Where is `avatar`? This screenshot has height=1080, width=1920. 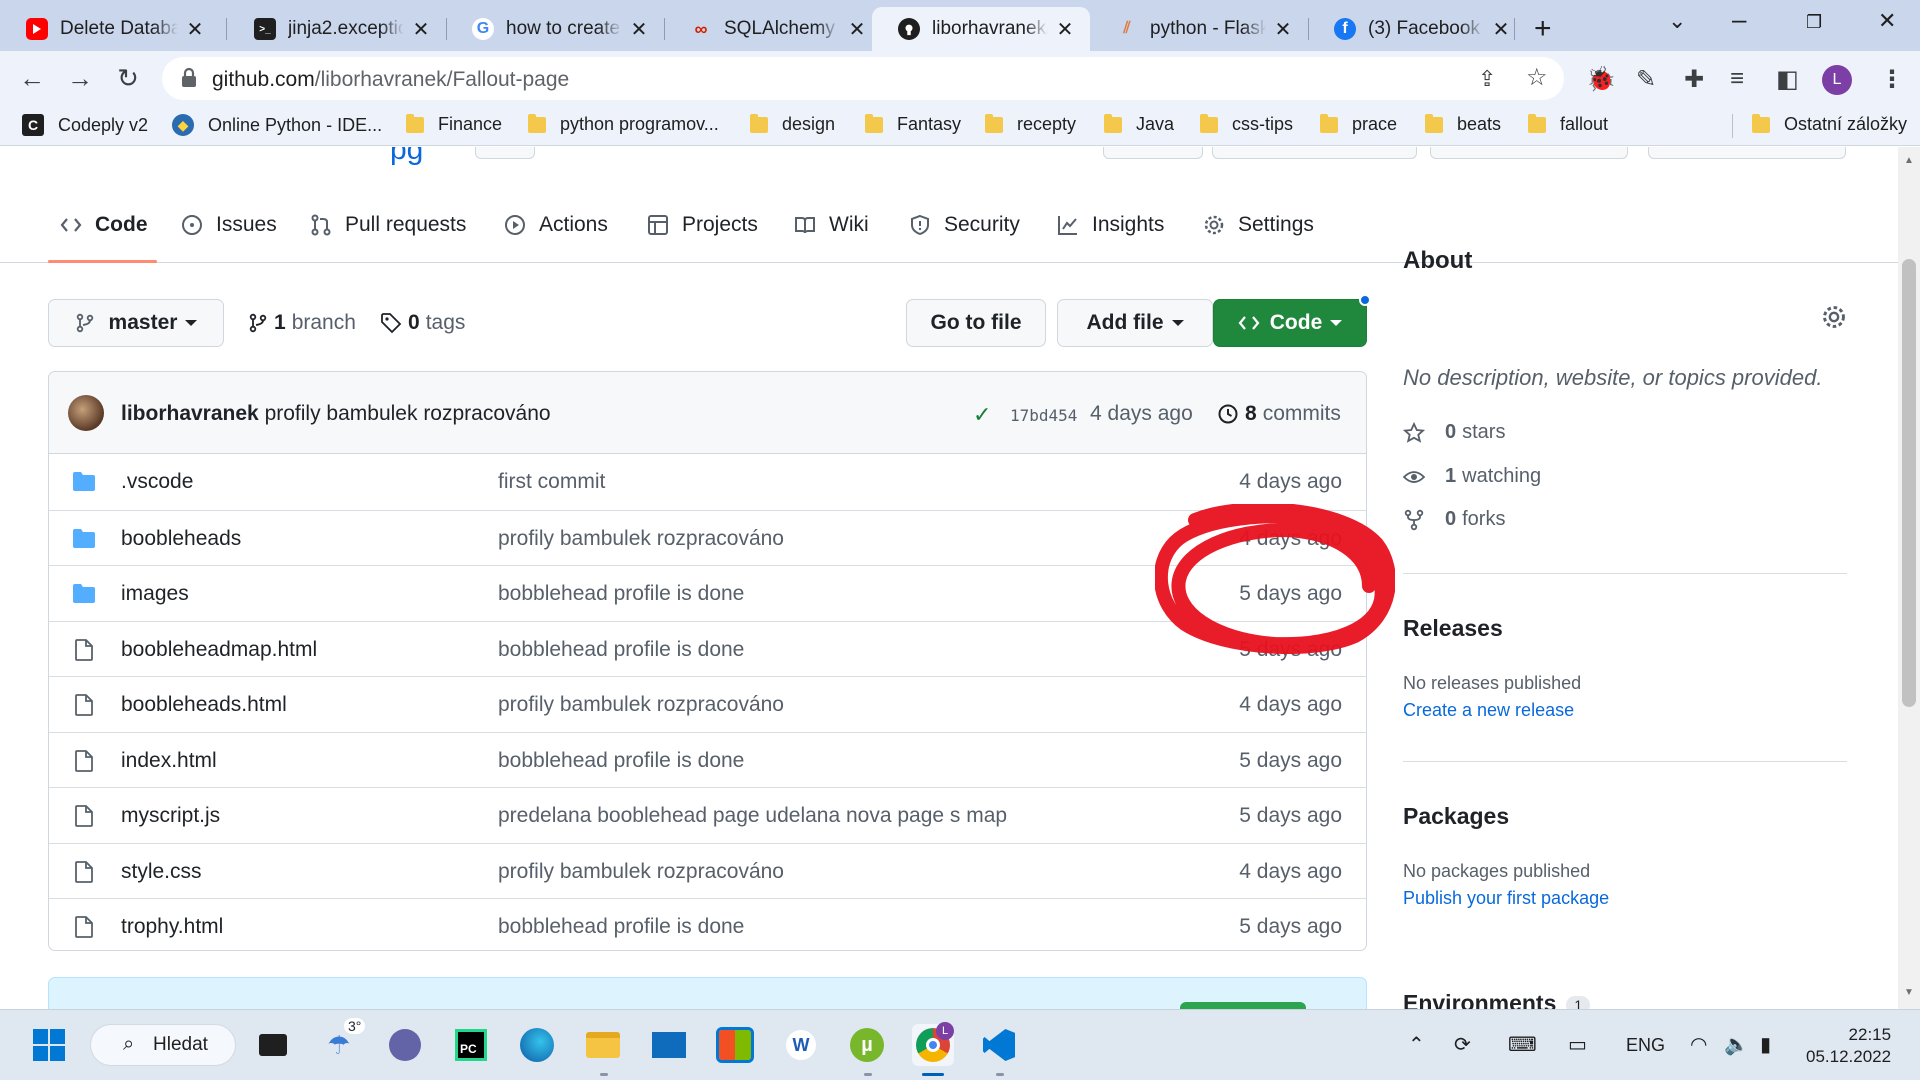
avatar is located at coordinates (86, 413).